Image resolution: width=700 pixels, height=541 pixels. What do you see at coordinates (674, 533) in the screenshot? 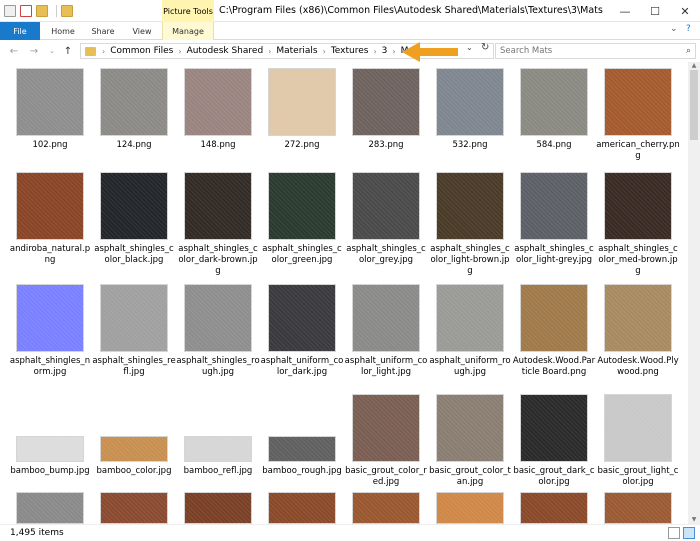
I see `details-view-icon` at bounding box center [674, 533].